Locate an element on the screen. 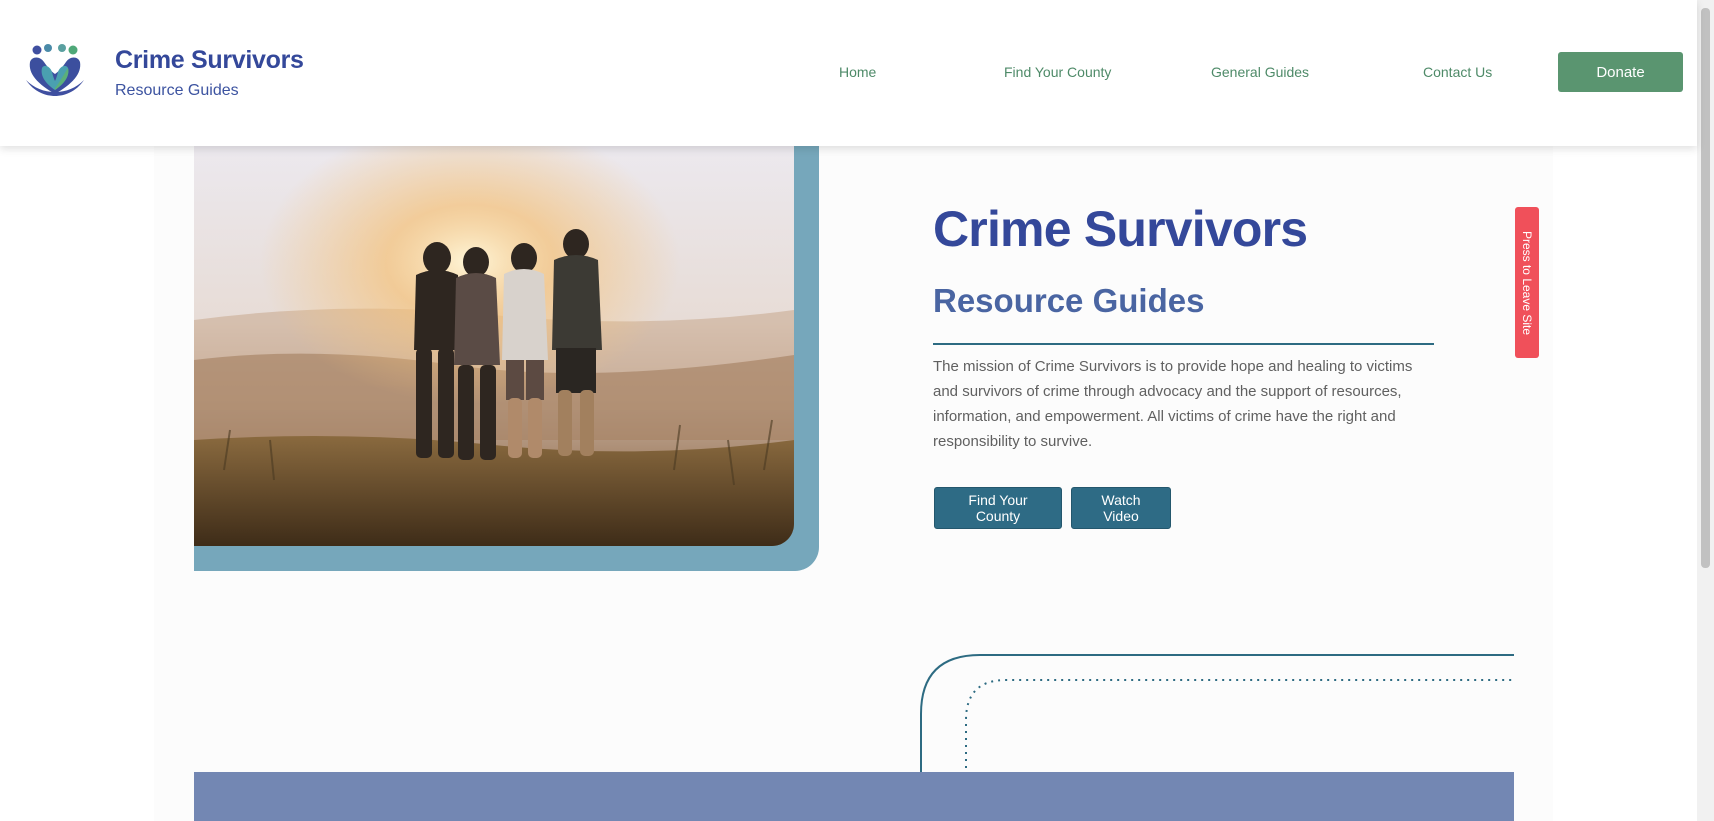  hero-subtitle: Resource Guides is located at coordinates (1069, 300).